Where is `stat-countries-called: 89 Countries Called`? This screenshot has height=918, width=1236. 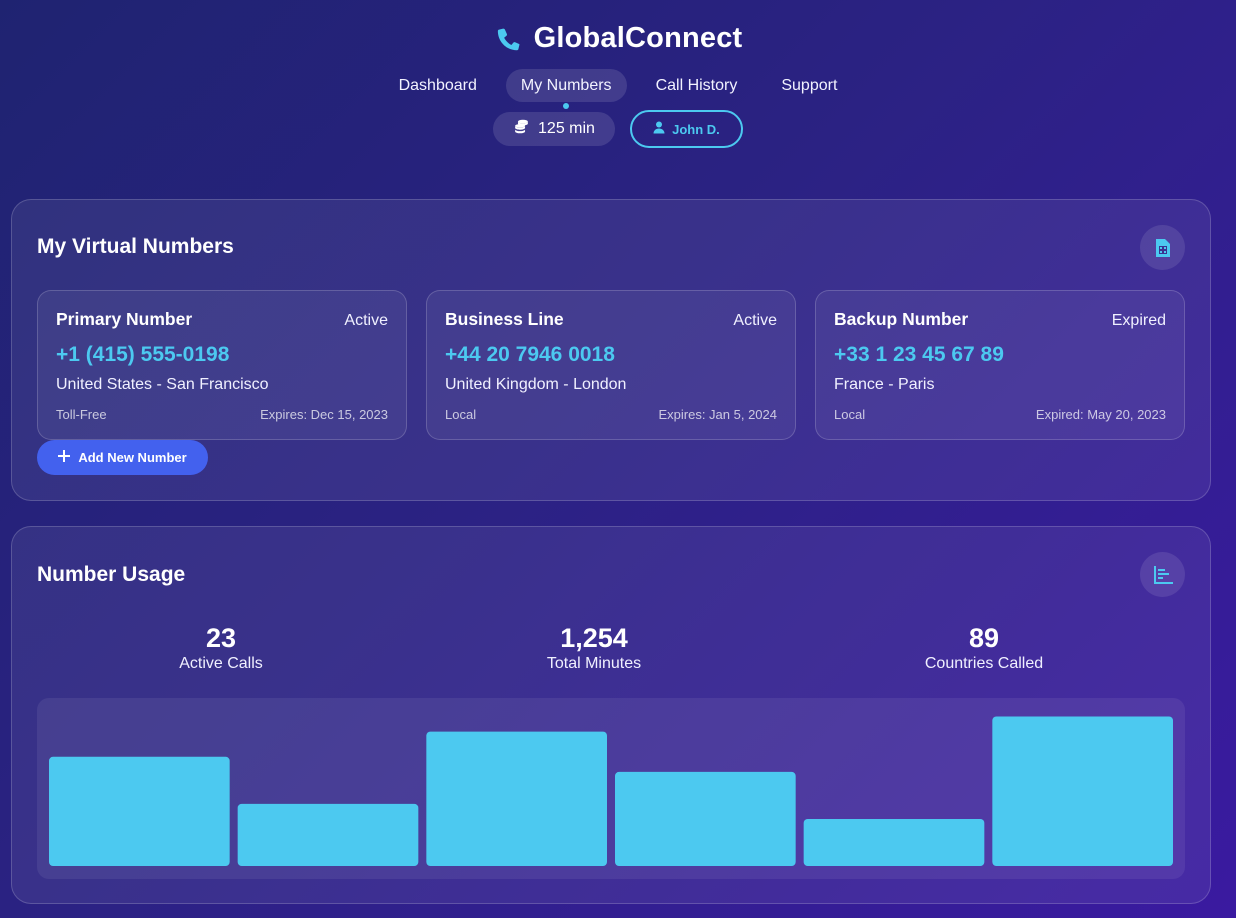 stat-countries-called: 89 Countries Called is located at coordinates (984, 648).